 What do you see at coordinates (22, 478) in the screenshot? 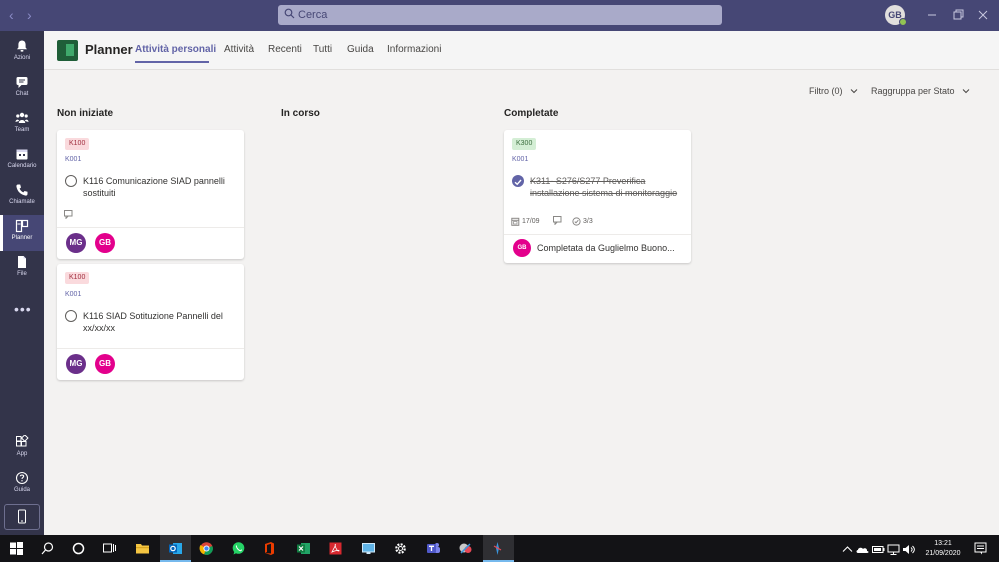
I see `help-icon` at bounding box center [22, 478].